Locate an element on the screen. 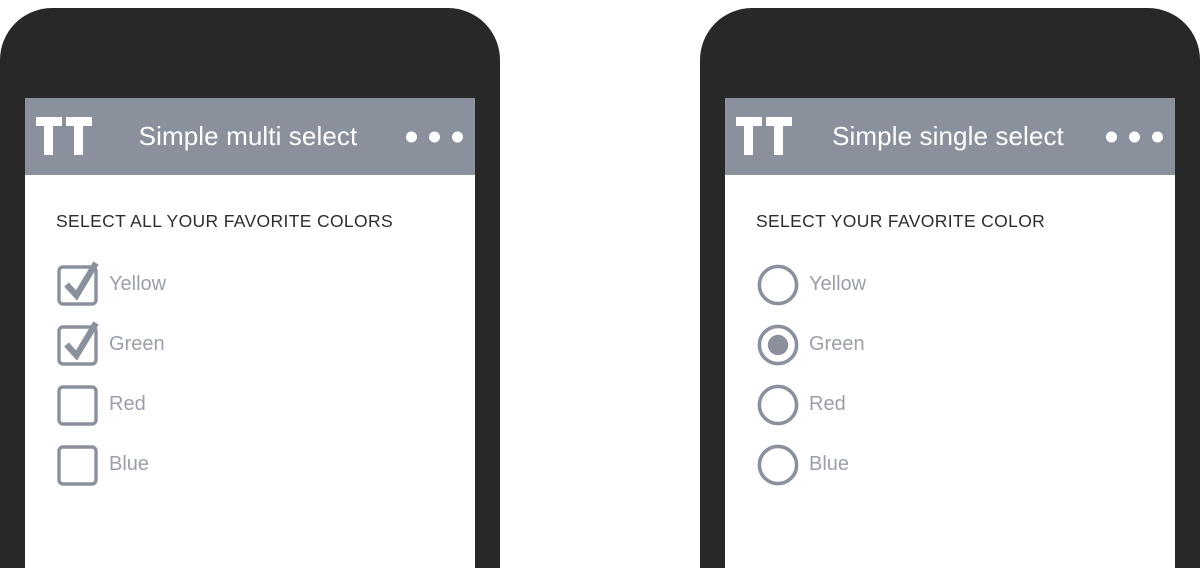  radio-row-green: Green is located at coordinates (965, 344).